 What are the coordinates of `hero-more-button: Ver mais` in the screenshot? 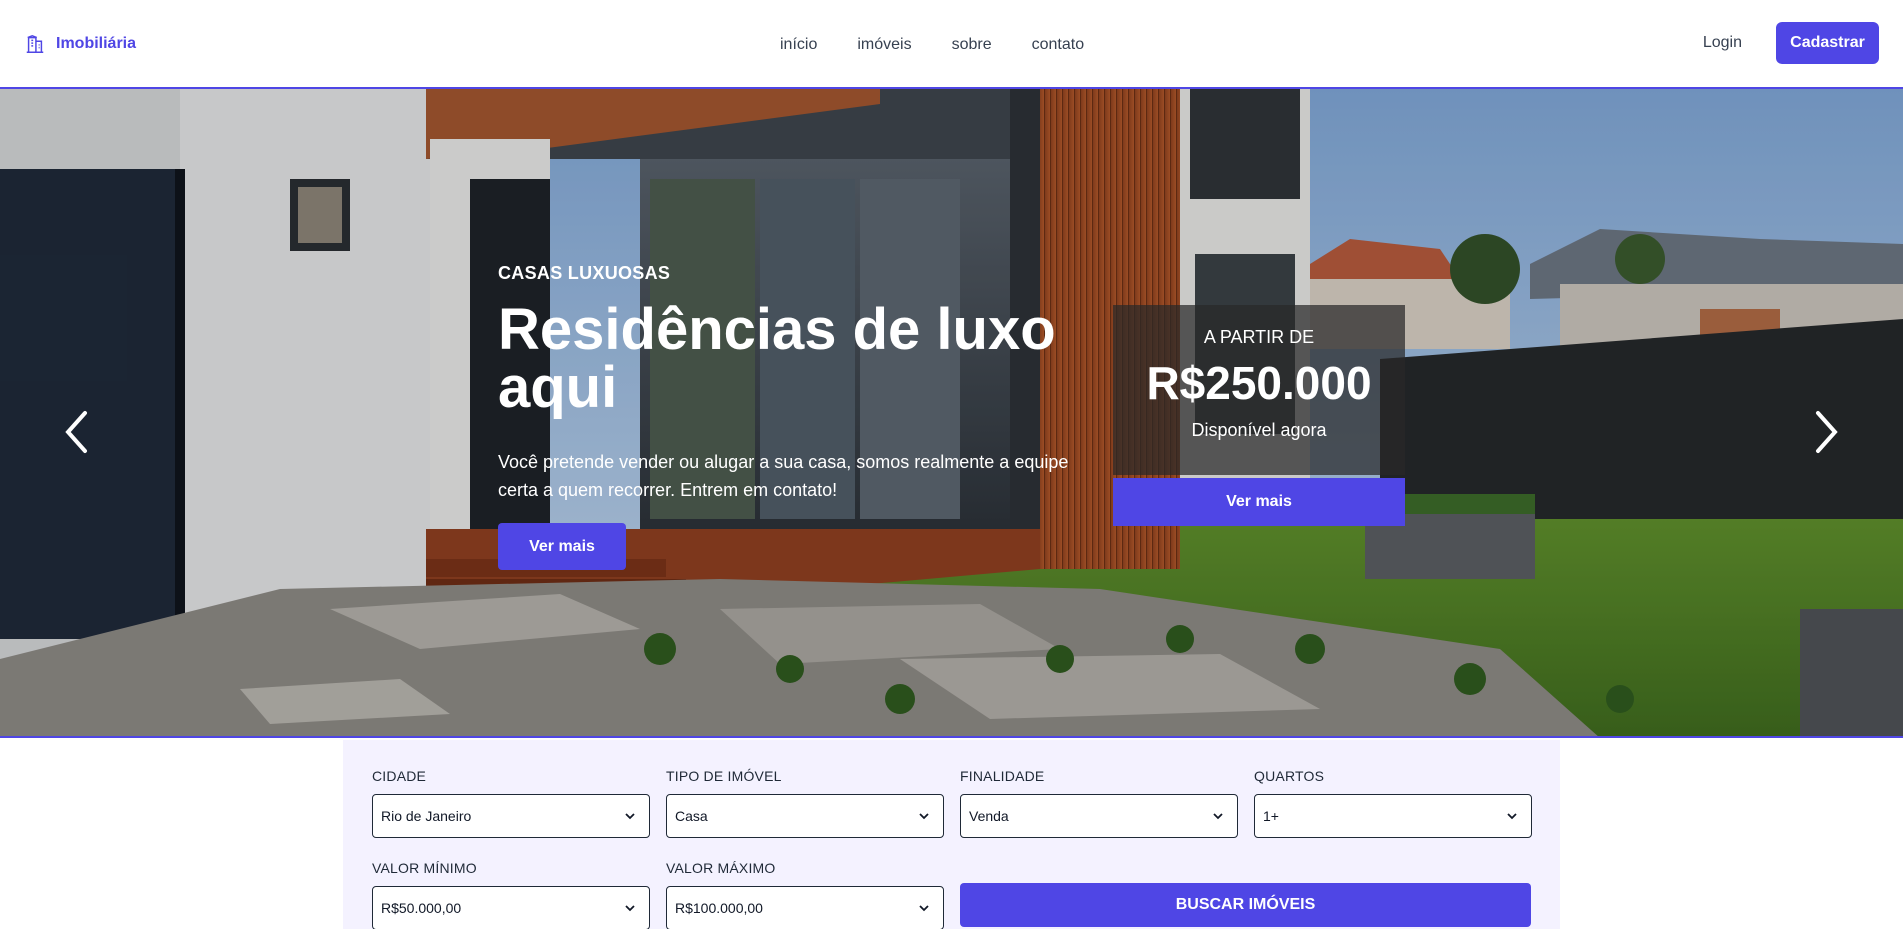 It's located at (562, 546).